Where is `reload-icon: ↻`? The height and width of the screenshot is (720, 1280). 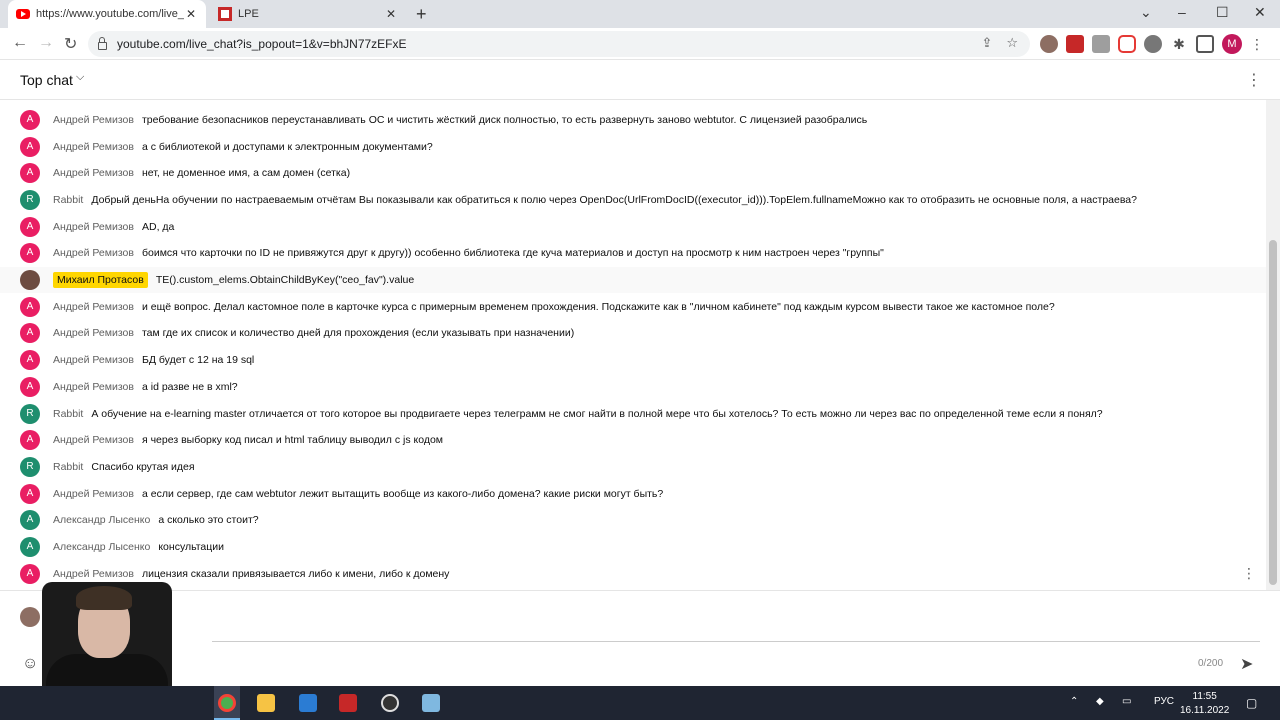
reload-icon: ↻ is located at coordinates (70, 44).